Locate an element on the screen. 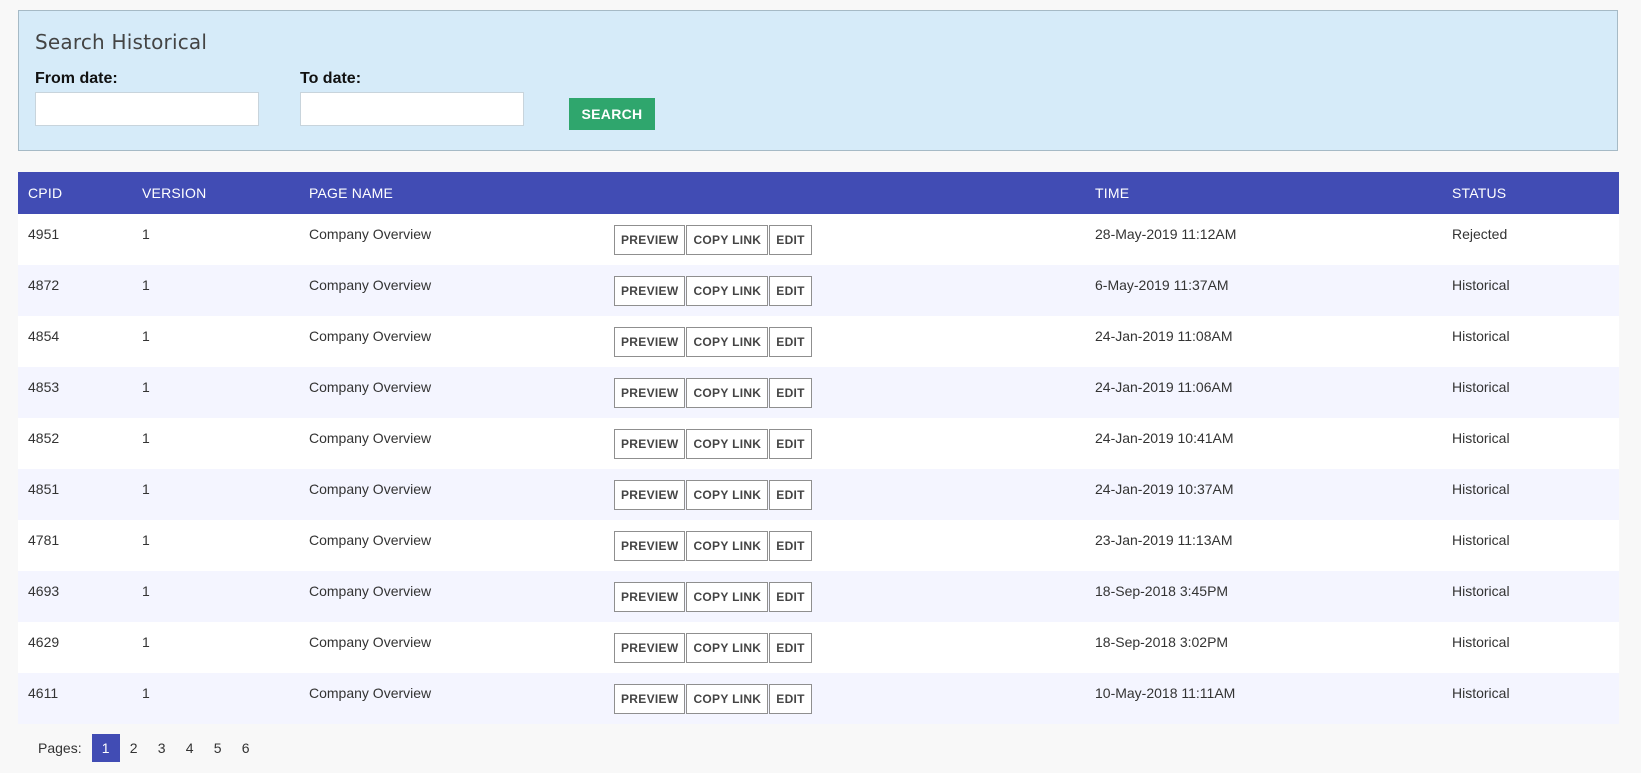 This screenshot has width=1641, height=773. to-date-input is located at coordinates (412, 109).